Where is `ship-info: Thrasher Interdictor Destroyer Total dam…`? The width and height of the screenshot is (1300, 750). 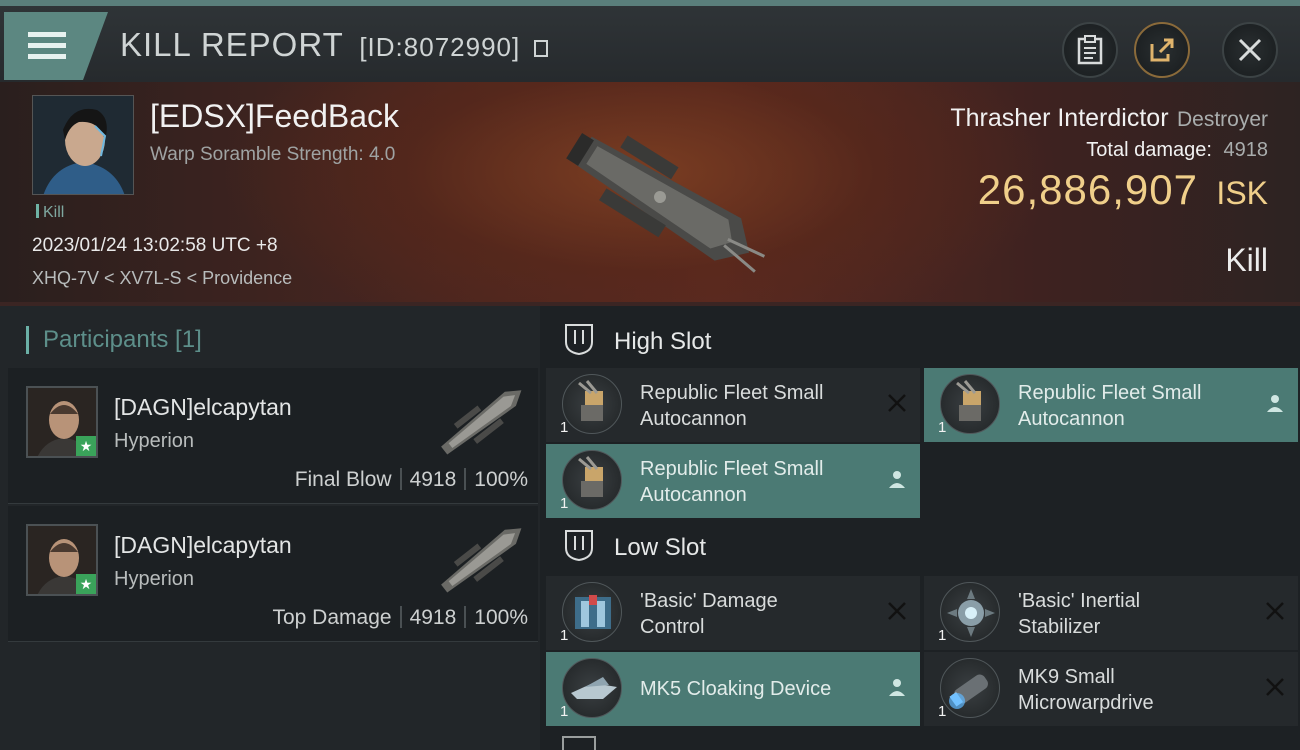
ship-info: Thrasher Interdictor Destroyer Total dam… is located at coordinates (1109, 159).